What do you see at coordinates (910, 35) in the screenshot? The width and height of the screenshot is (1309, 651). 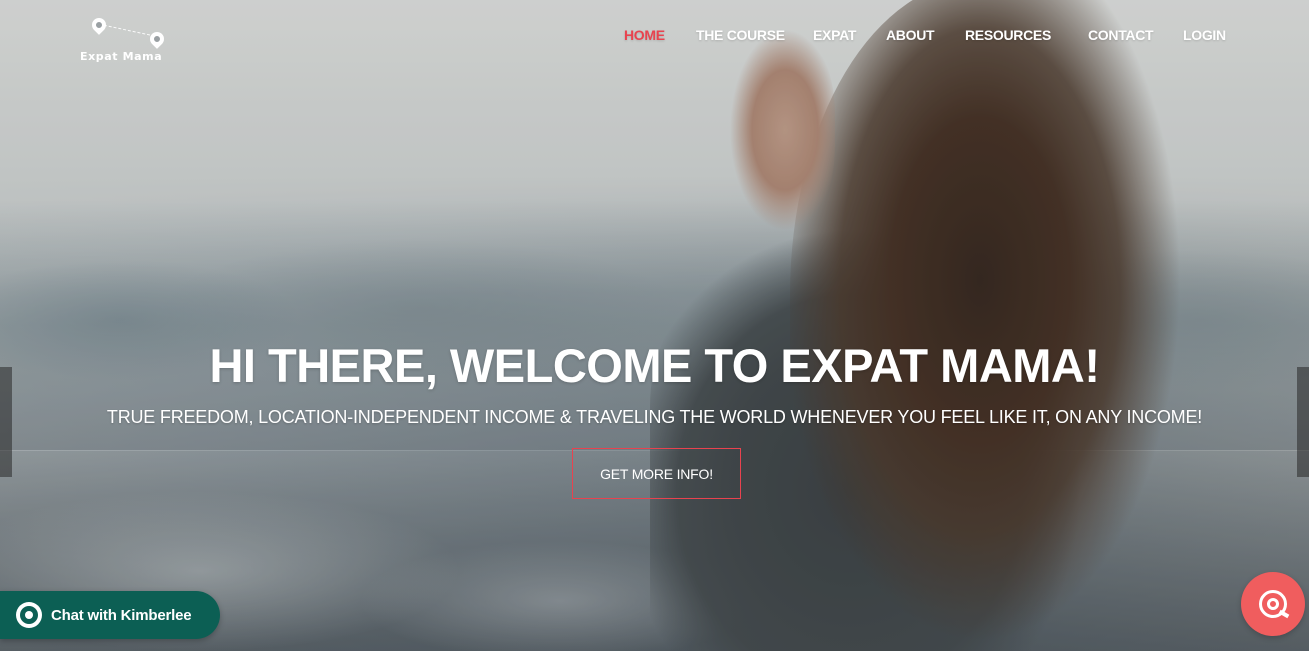 I see `nav-item-about: ABOUT` at bounding box center [910, 35].